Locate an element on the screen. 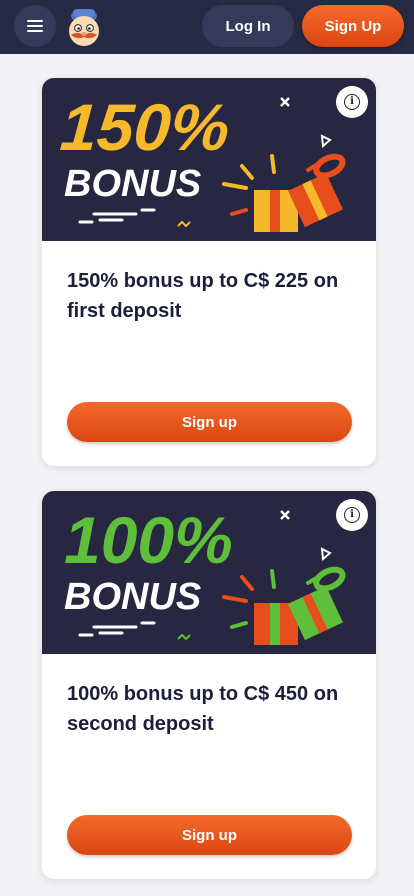 The image size is (414, 896). bonus-banner-graphic: 150% BONUS is located at coordinates (202, 161).